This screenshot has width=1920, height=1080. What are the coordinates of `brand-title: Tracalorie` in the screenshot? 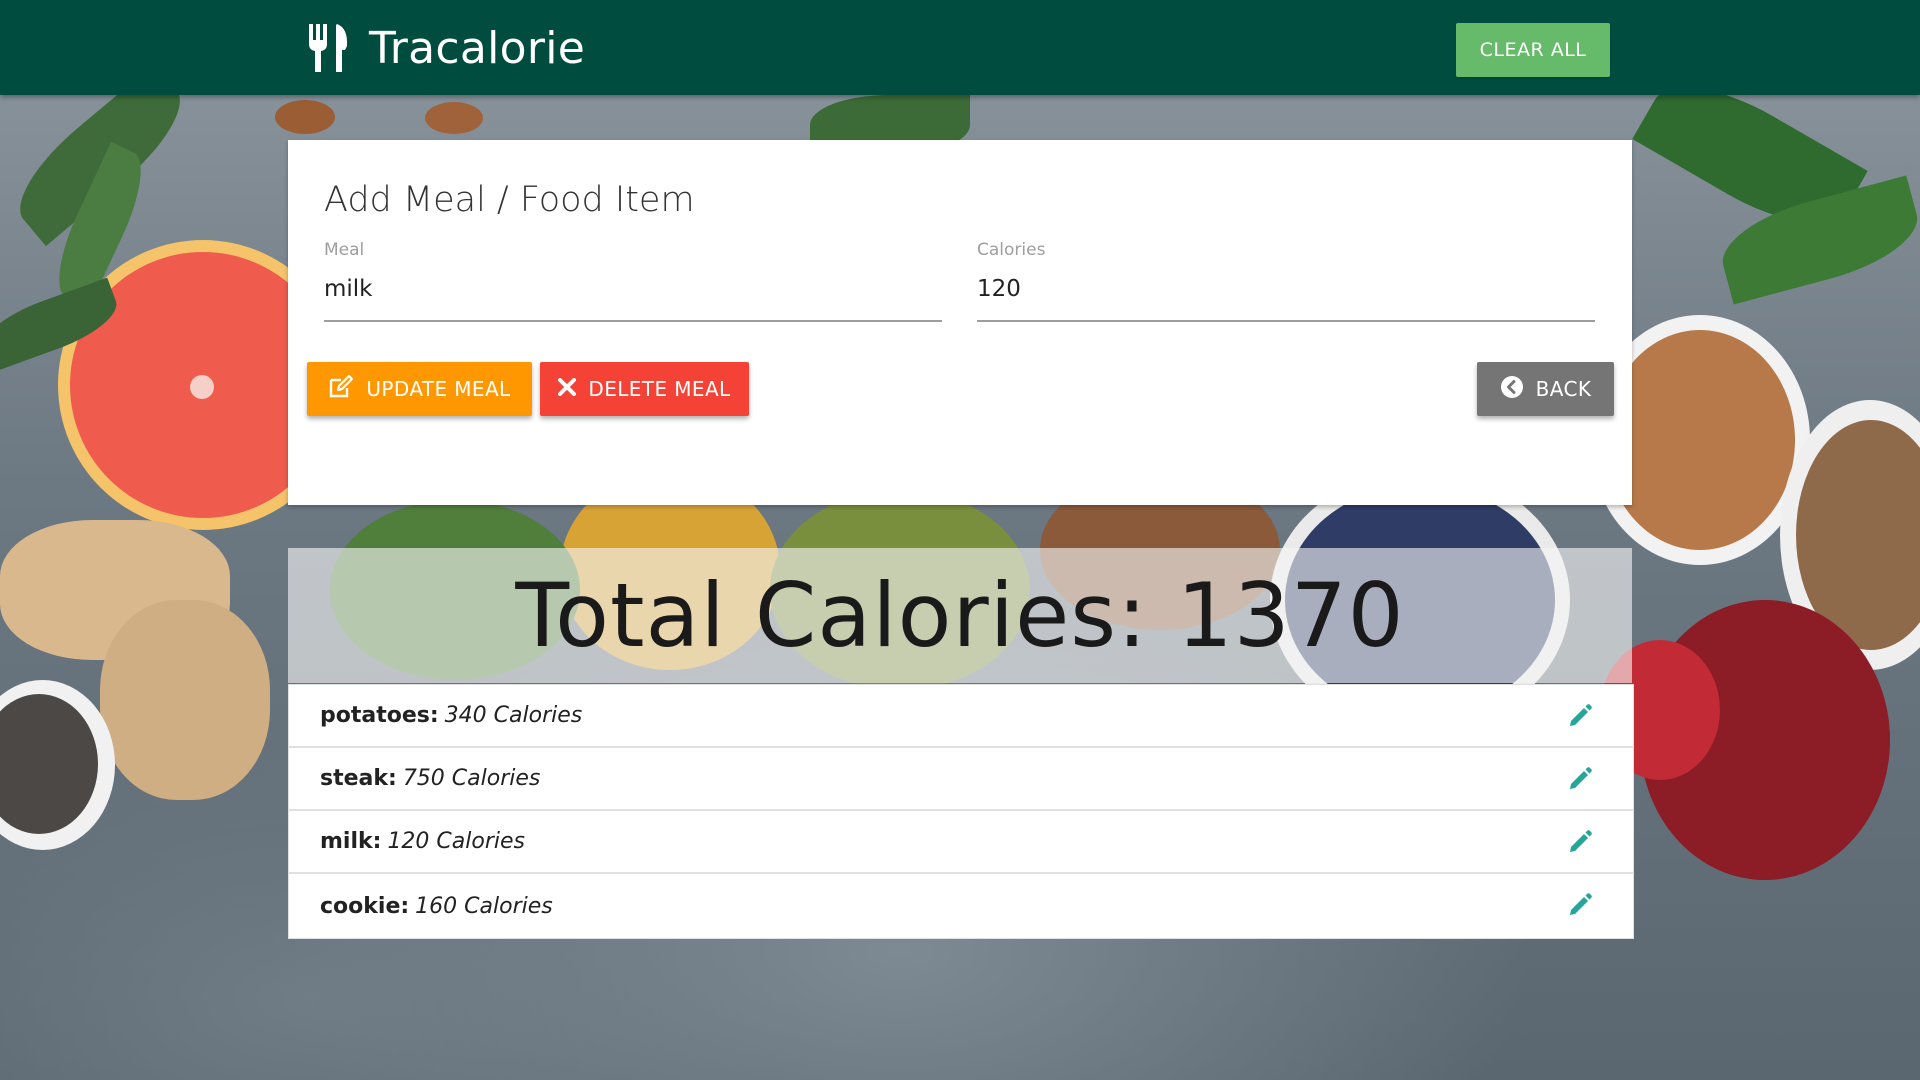 It's located at (477, 48).